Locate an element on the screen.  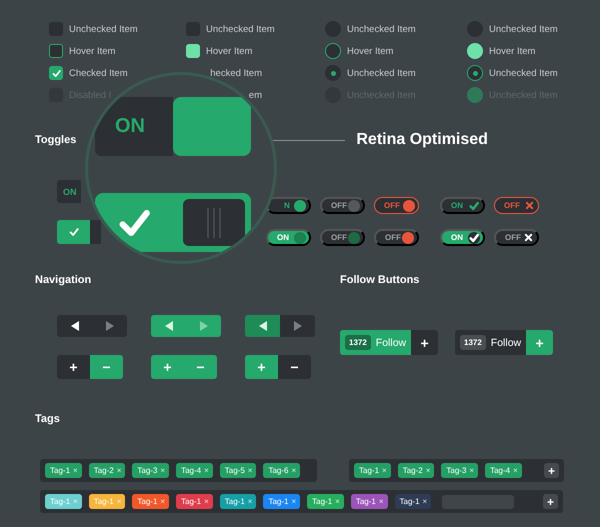
option-label: em is located at coordinates (255, 95).